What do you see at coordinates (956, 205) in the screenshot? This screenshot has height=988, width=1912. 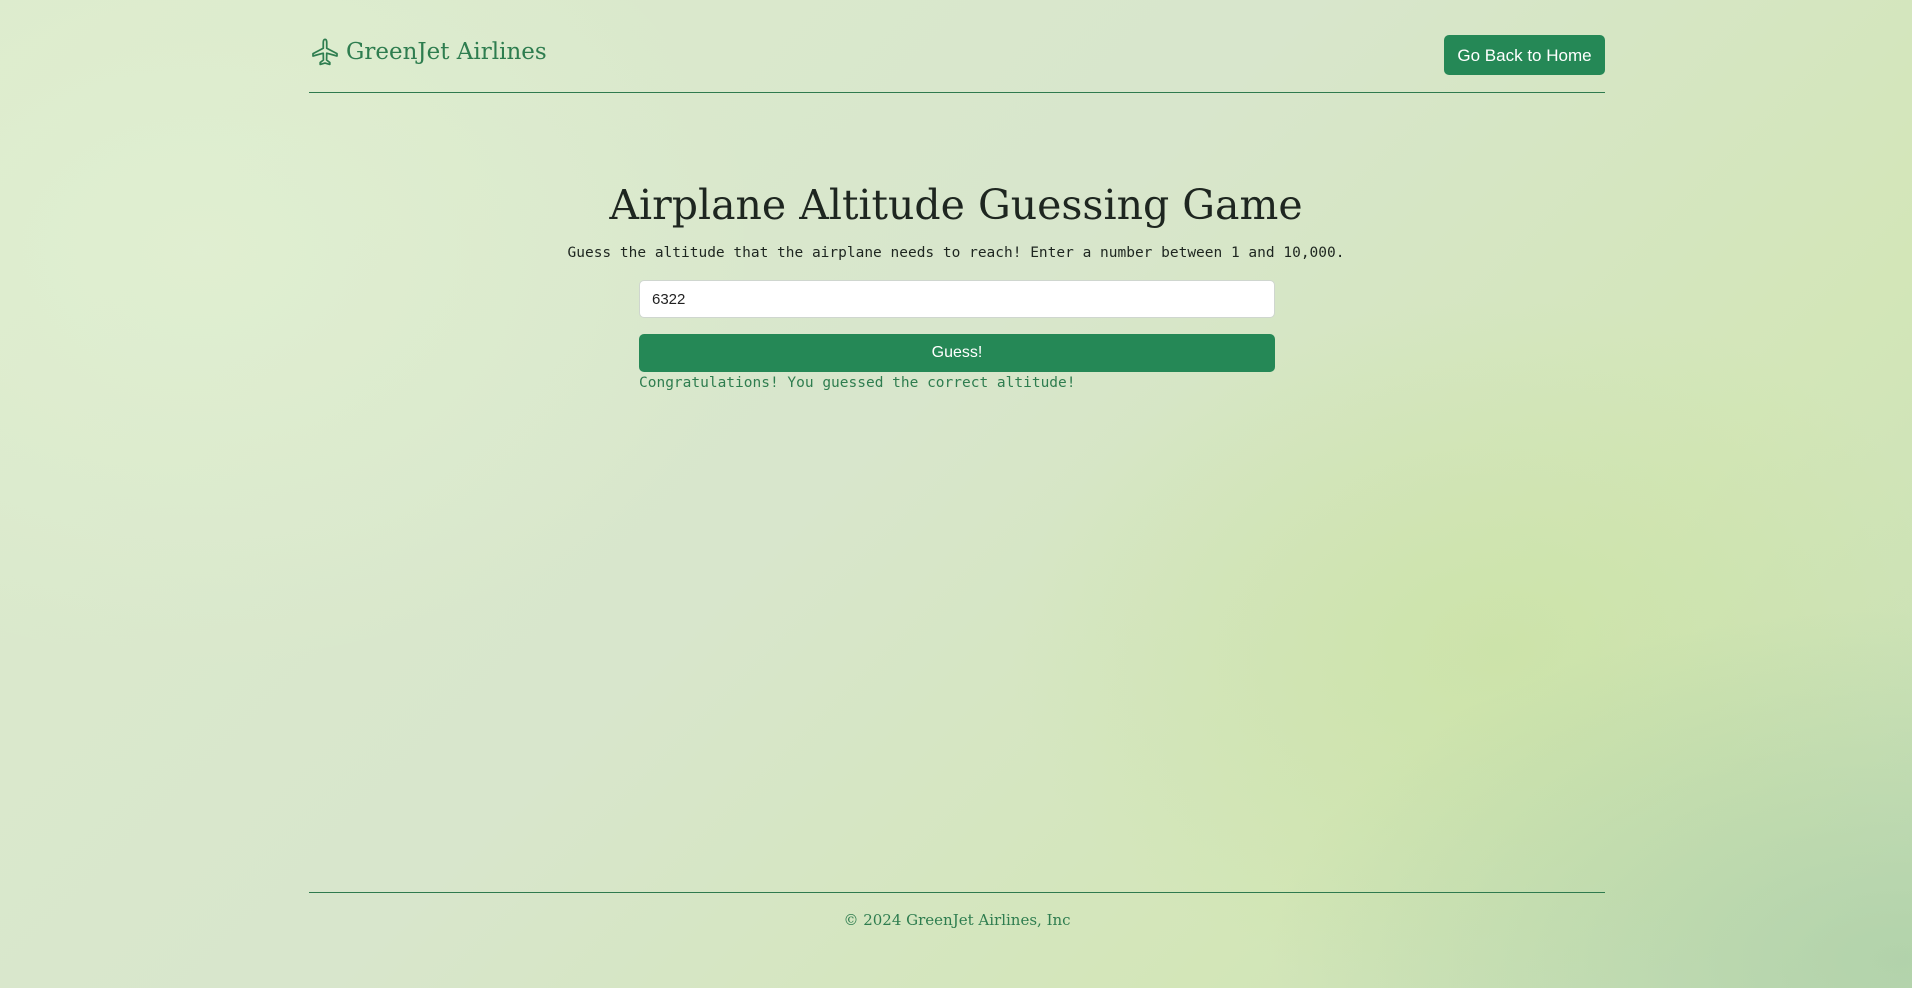 I see `page-title: Airplane Altitude Guessing Game` at bounding box center [956, 205].